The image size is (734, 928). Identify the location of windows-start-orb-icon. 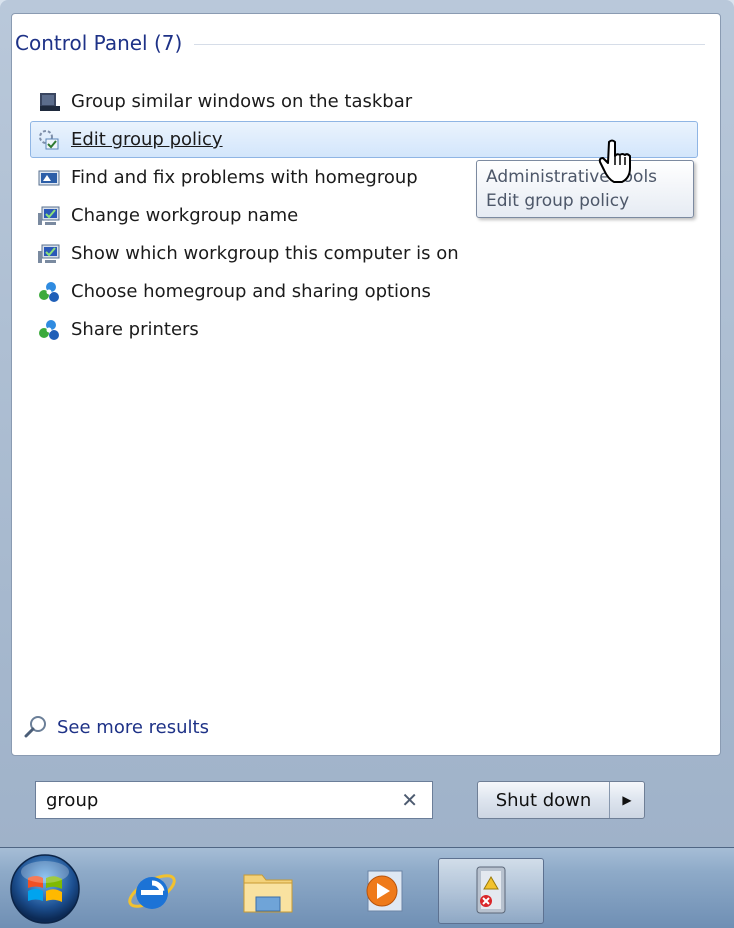
(45, 889).